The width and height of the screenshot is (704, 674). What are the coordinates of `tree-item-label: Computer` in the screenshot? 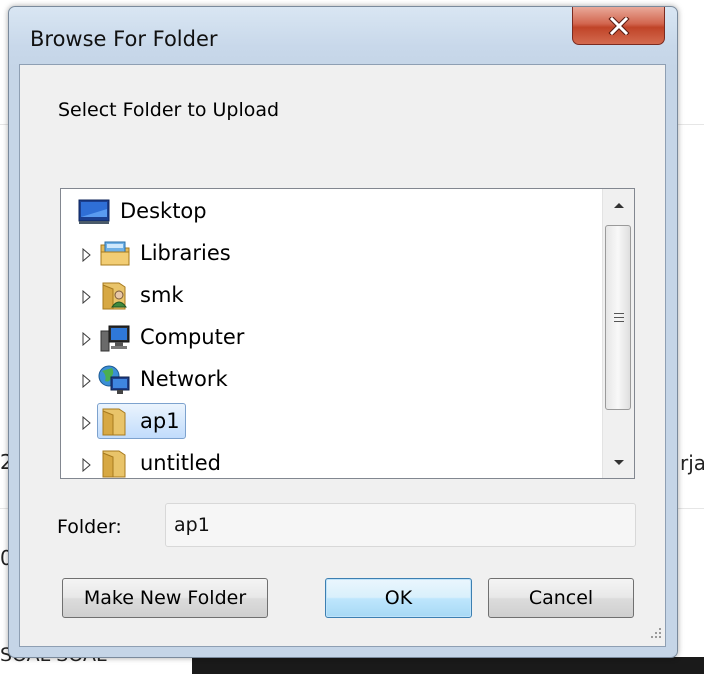 It's located at (192, 337).